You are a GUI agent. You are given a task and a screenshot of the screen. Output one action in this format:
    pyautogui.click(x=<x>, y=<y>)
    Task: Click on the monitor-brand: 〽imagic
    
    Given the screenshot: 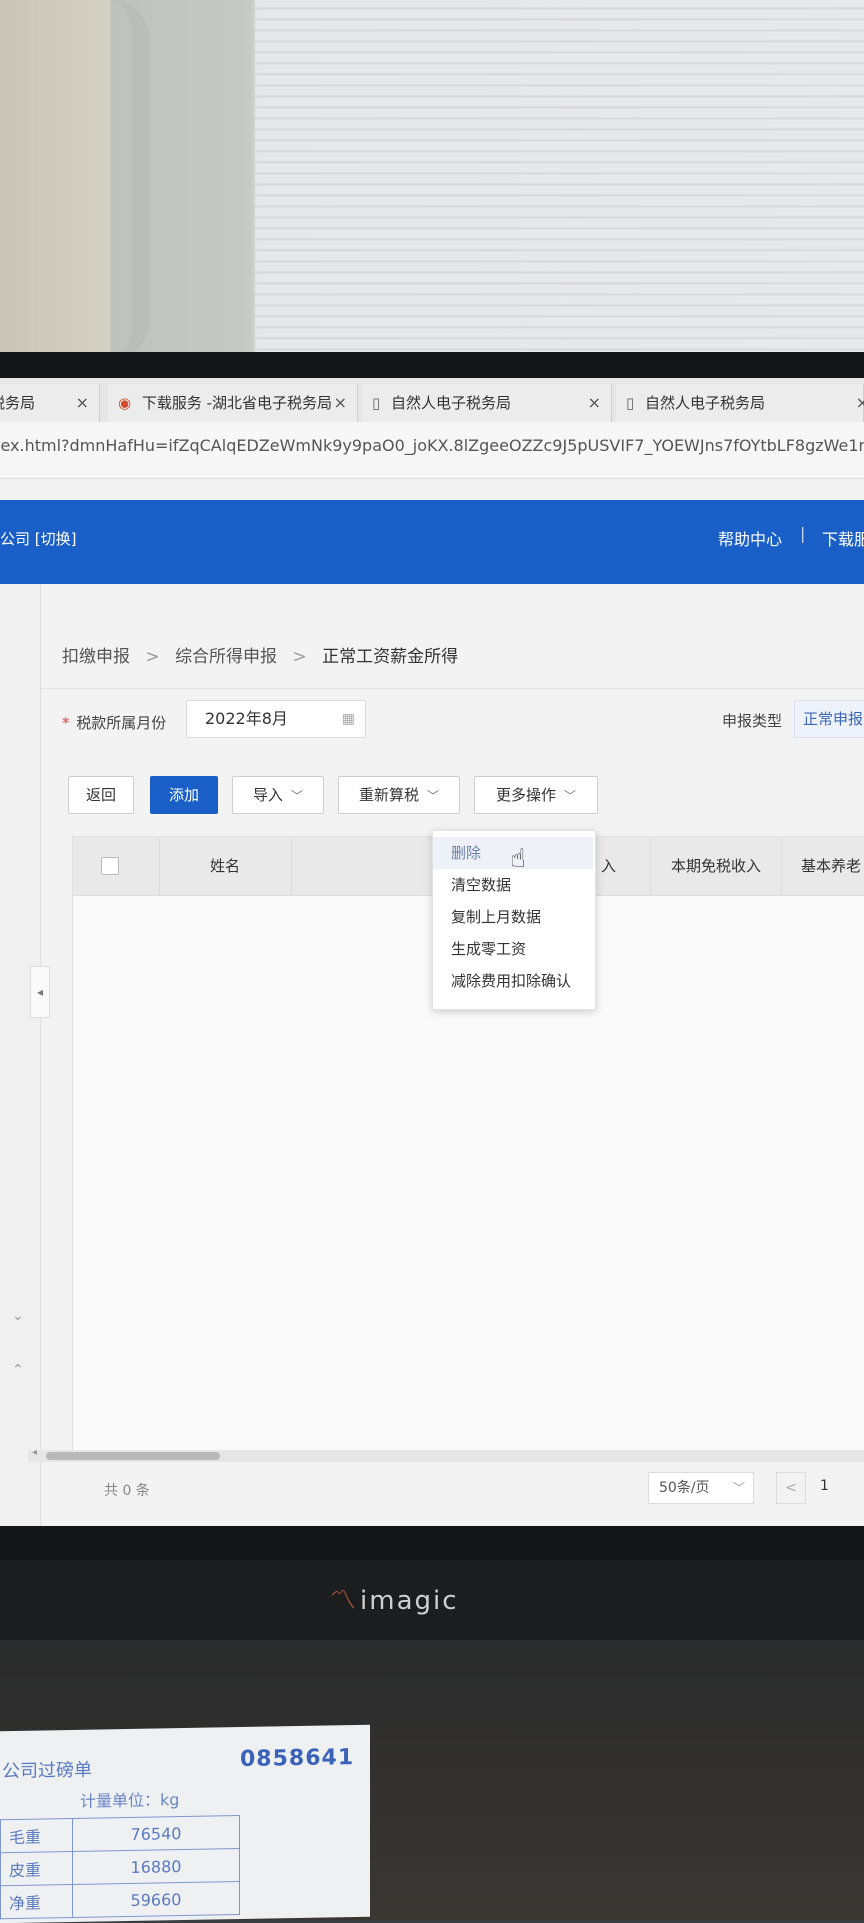 What is the action you would take?
    pyautogui.click(x=394, y=1598)
    